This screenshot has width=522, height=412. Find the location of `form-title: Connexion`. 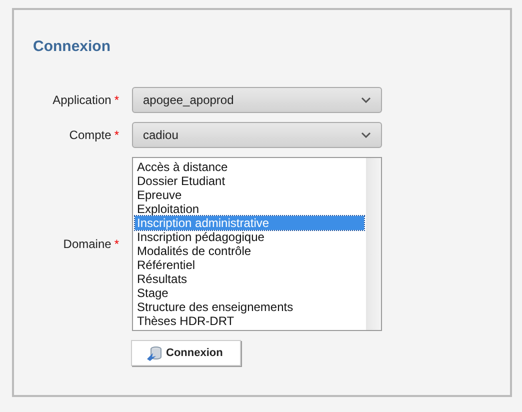

form-title: Connexion is located at coordinates (72, 47).